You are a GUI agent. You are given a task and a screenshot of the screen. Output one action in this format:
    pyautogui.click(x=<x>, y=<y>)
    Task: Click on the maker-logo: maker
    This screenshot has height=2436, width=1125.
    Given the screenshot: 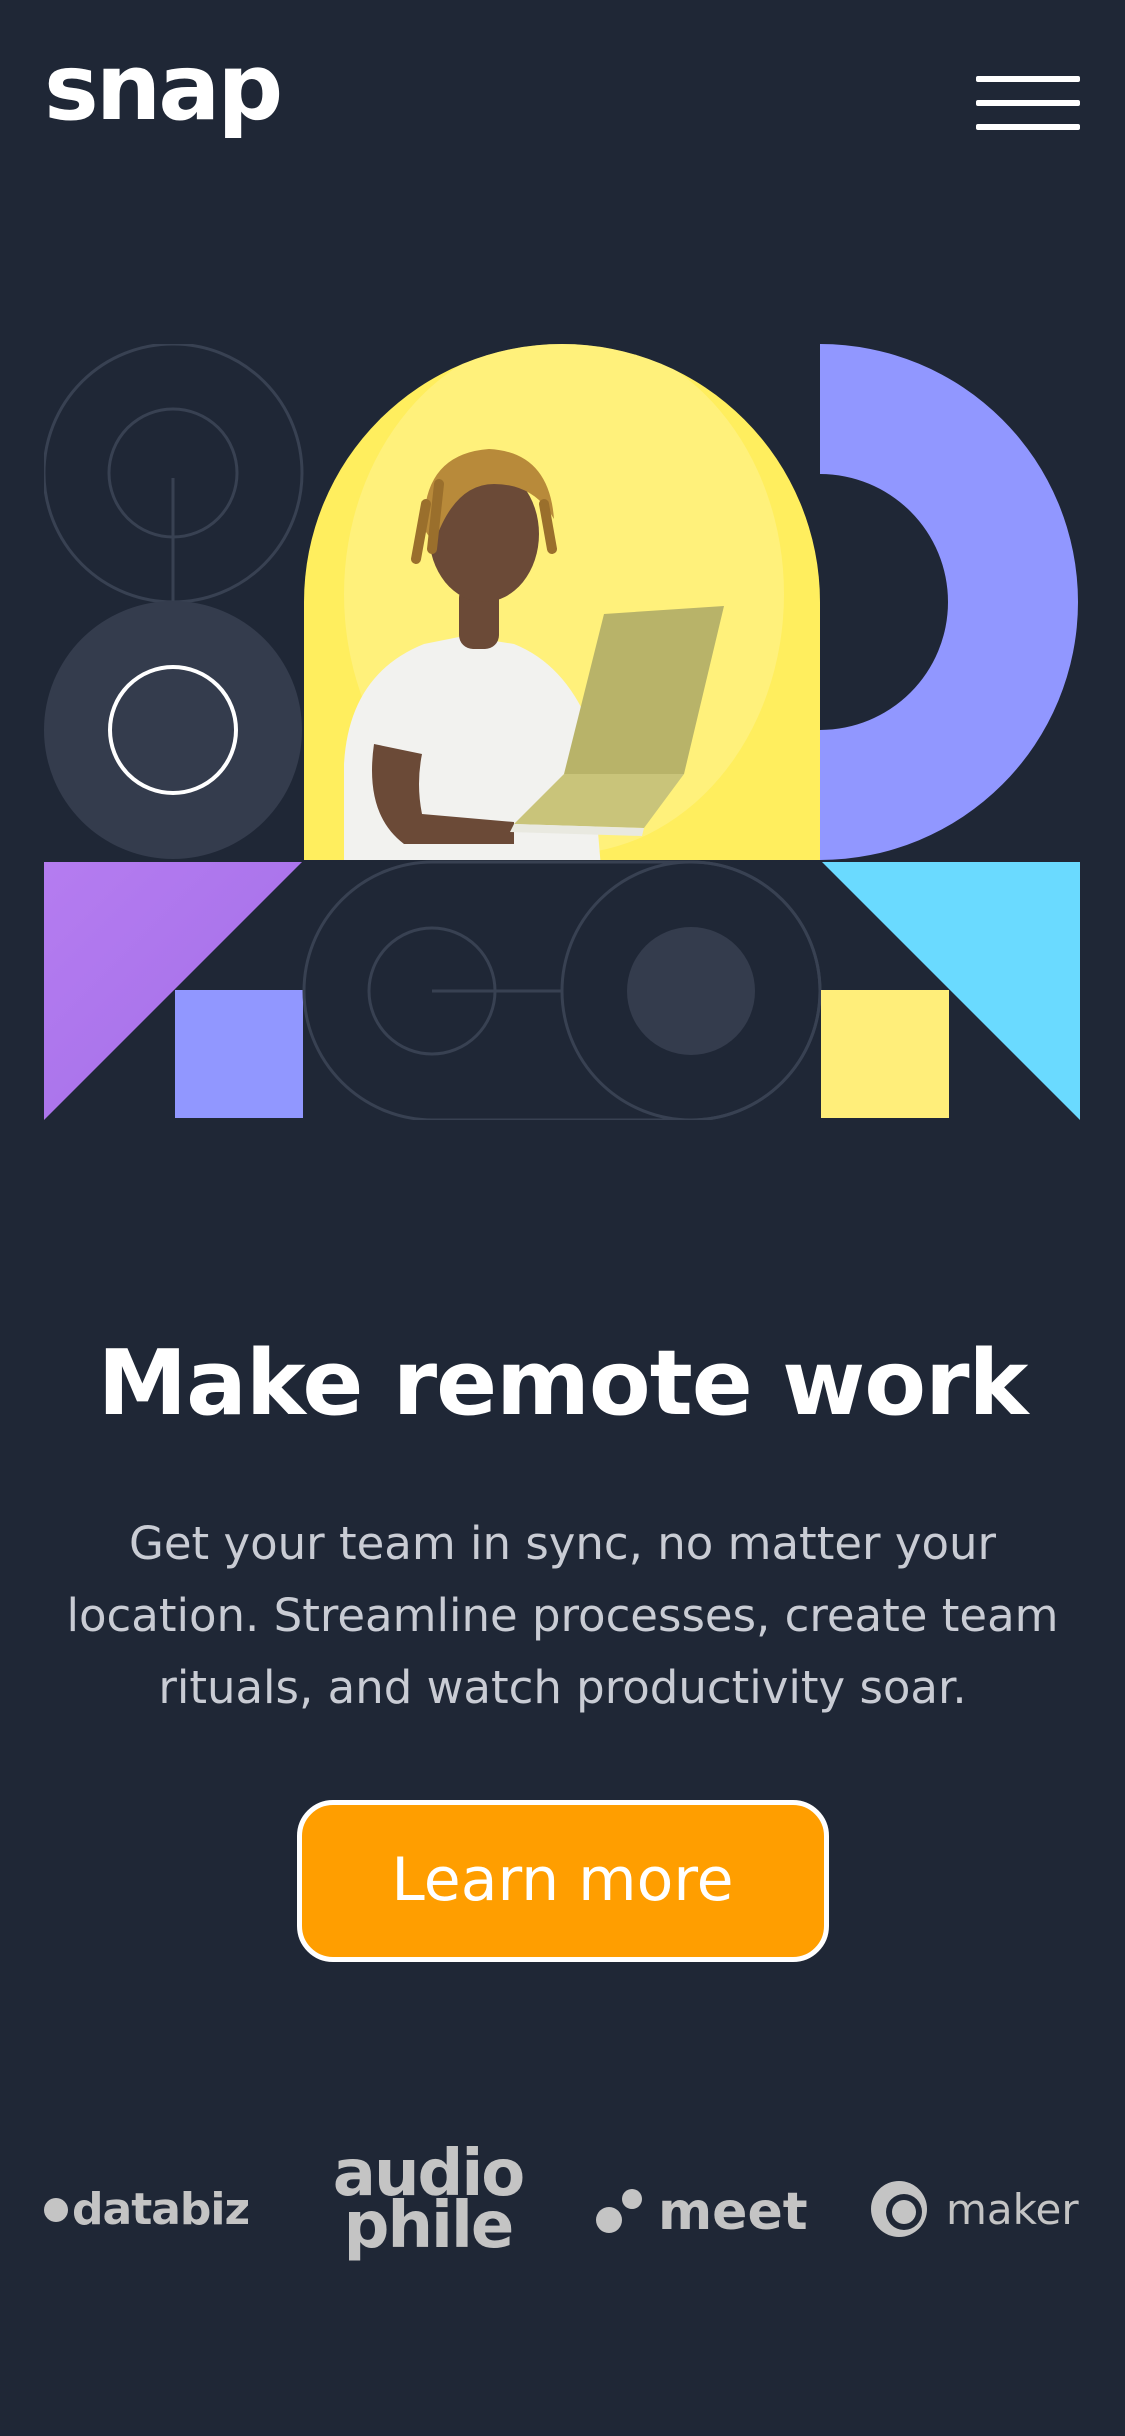 What is the action you would take?
    pyautogui.click(x=974, y=2209)
    